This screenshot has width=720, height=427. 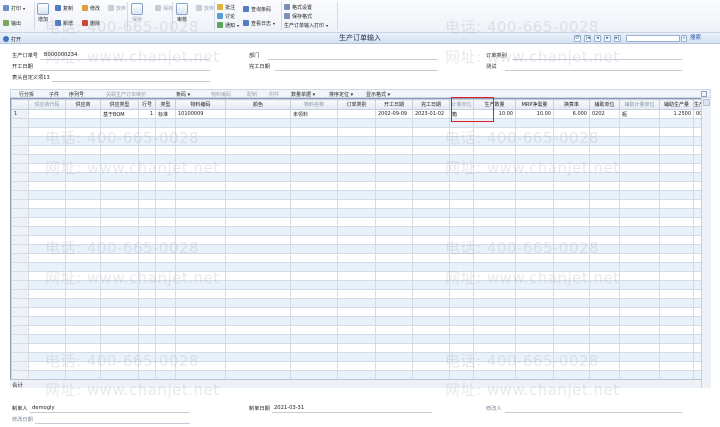 What do you see at coordinates (259, 23) in the screenshot?
I see `view-log-button: 查看日志 ▾` at bounding box center [259, 23].